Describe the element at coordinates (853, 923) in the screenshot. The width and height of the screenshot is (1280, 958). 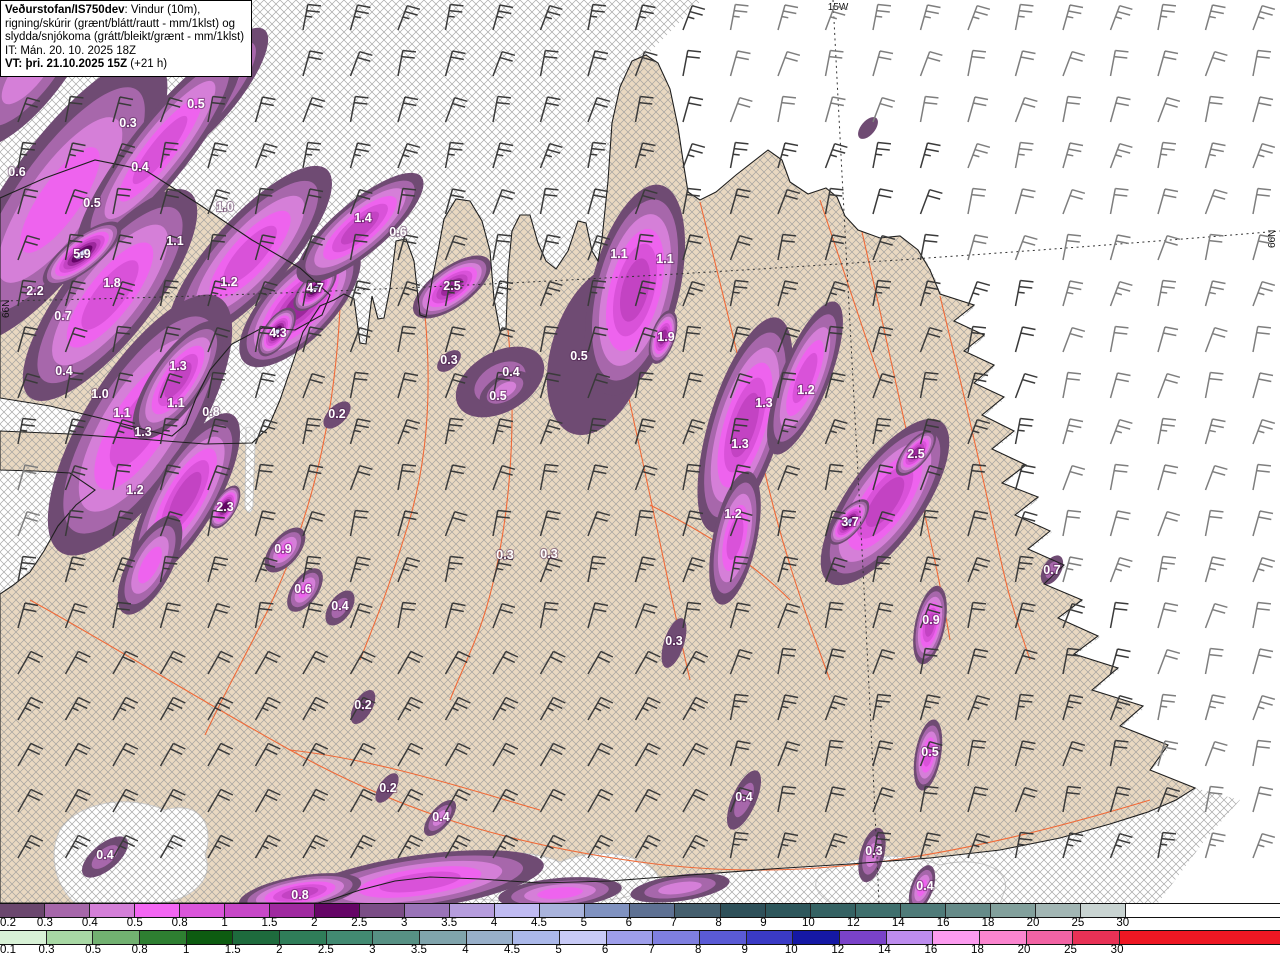
I see `sleet-snow-scale-tick-label: 12` at that location.